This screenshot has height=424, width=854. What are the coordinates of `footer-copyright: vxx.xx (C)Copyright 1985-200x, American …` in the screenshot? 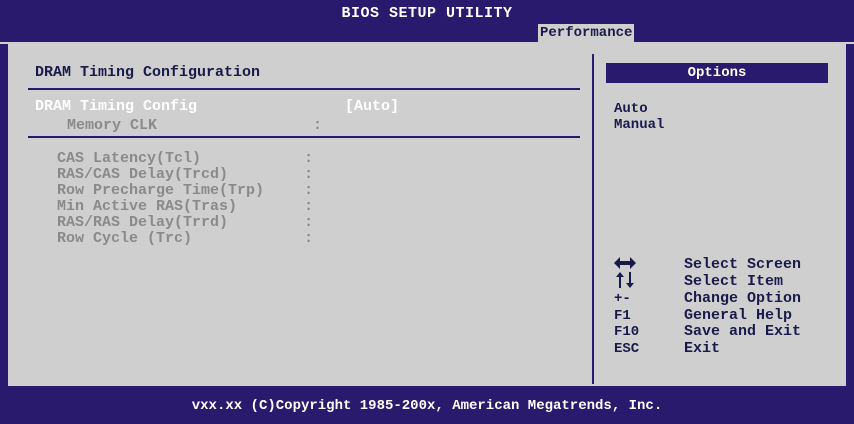 It's located at (427, 401).